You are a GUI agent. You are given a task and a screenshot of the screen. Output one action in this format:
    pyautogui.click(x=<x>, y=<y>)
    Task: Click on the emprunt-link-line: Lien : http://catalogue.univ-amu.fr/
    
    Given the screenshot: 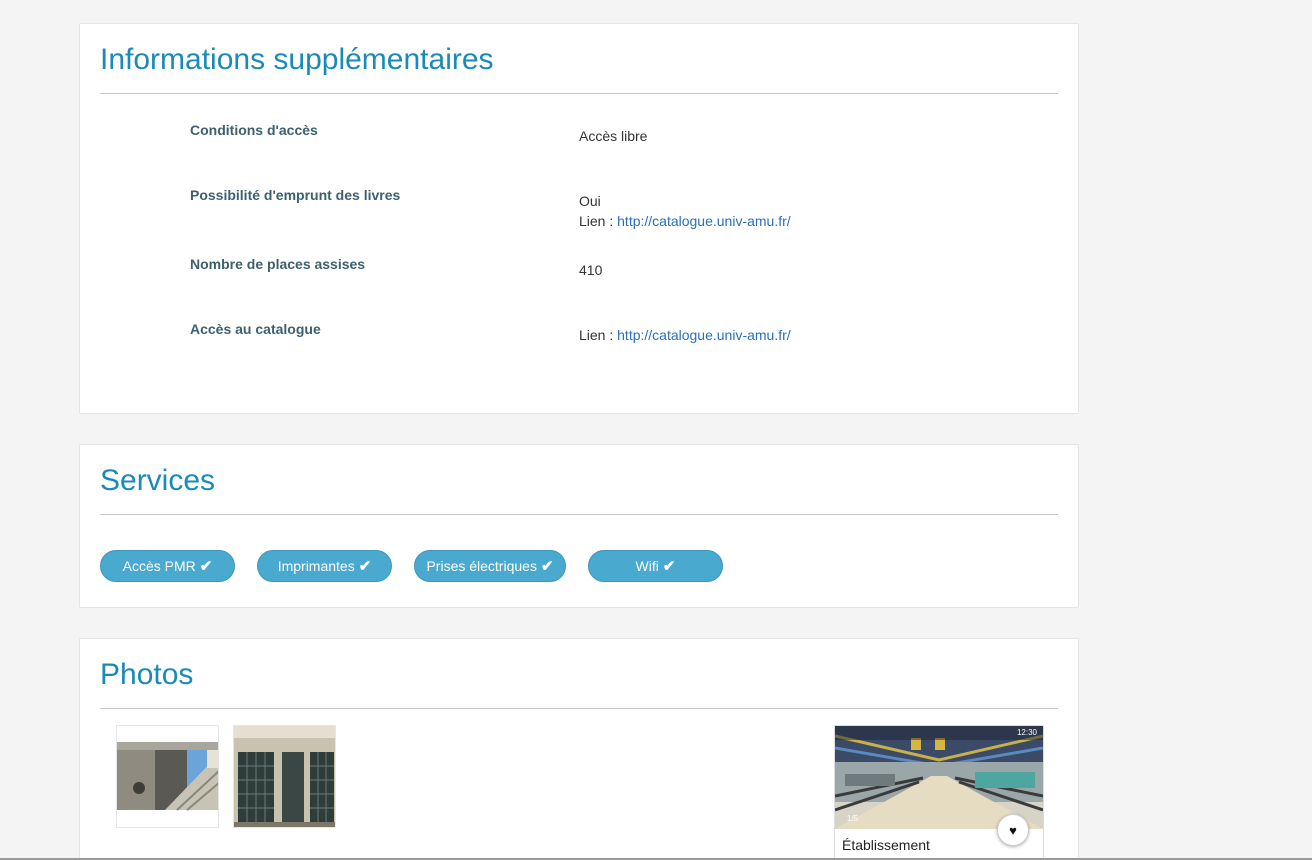 What is the action you would take?
    pyautogui.click(x=685, y=221)
    